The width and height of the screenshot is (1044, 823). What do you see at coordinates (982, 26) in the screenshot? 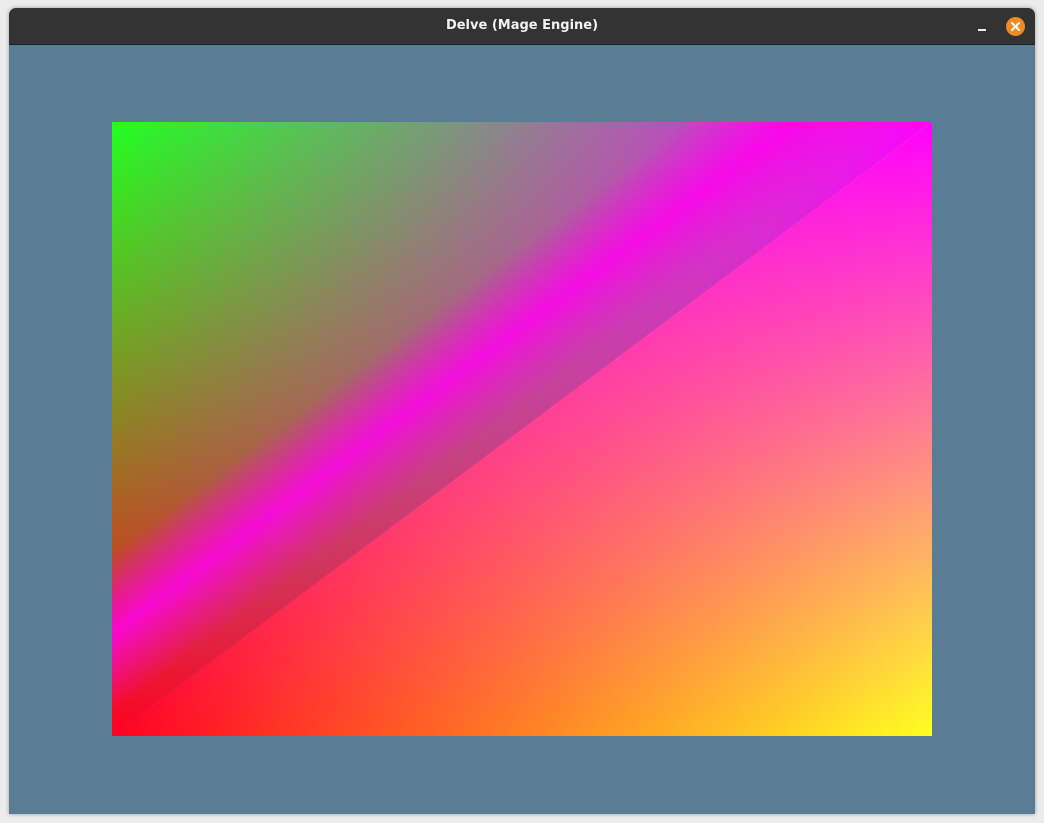
I see `minimize-button` at bounding box center [982, 26].